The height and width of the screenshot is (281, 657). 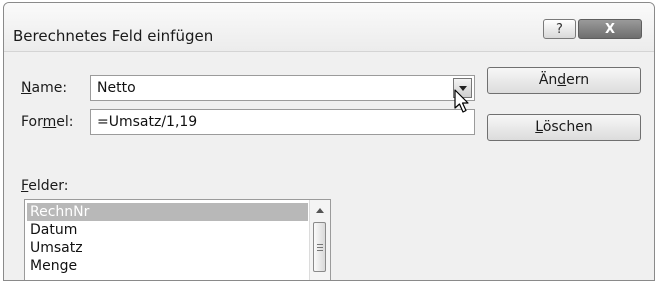 What do you see at coordinates (147, 122) in the screenshot?
I see `formula-value: =Umsatz/1,19` at bounding box center [147, 122].